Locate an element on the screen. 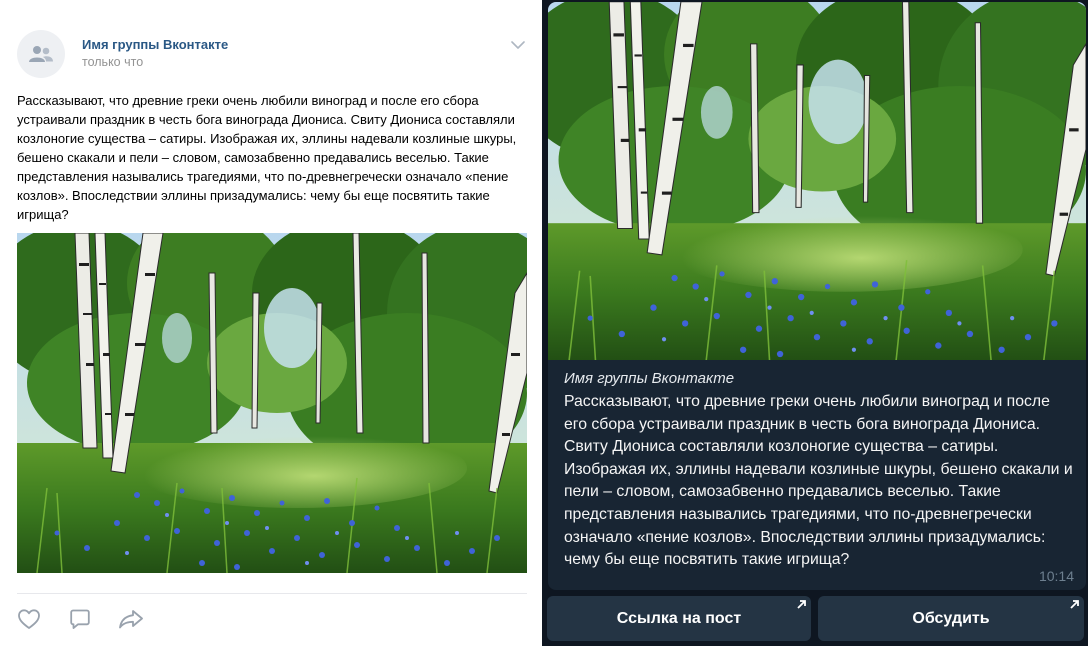 Image resolution: width=1088 pixels, height=646 pixels. divider is located at coordinates (272, 593).